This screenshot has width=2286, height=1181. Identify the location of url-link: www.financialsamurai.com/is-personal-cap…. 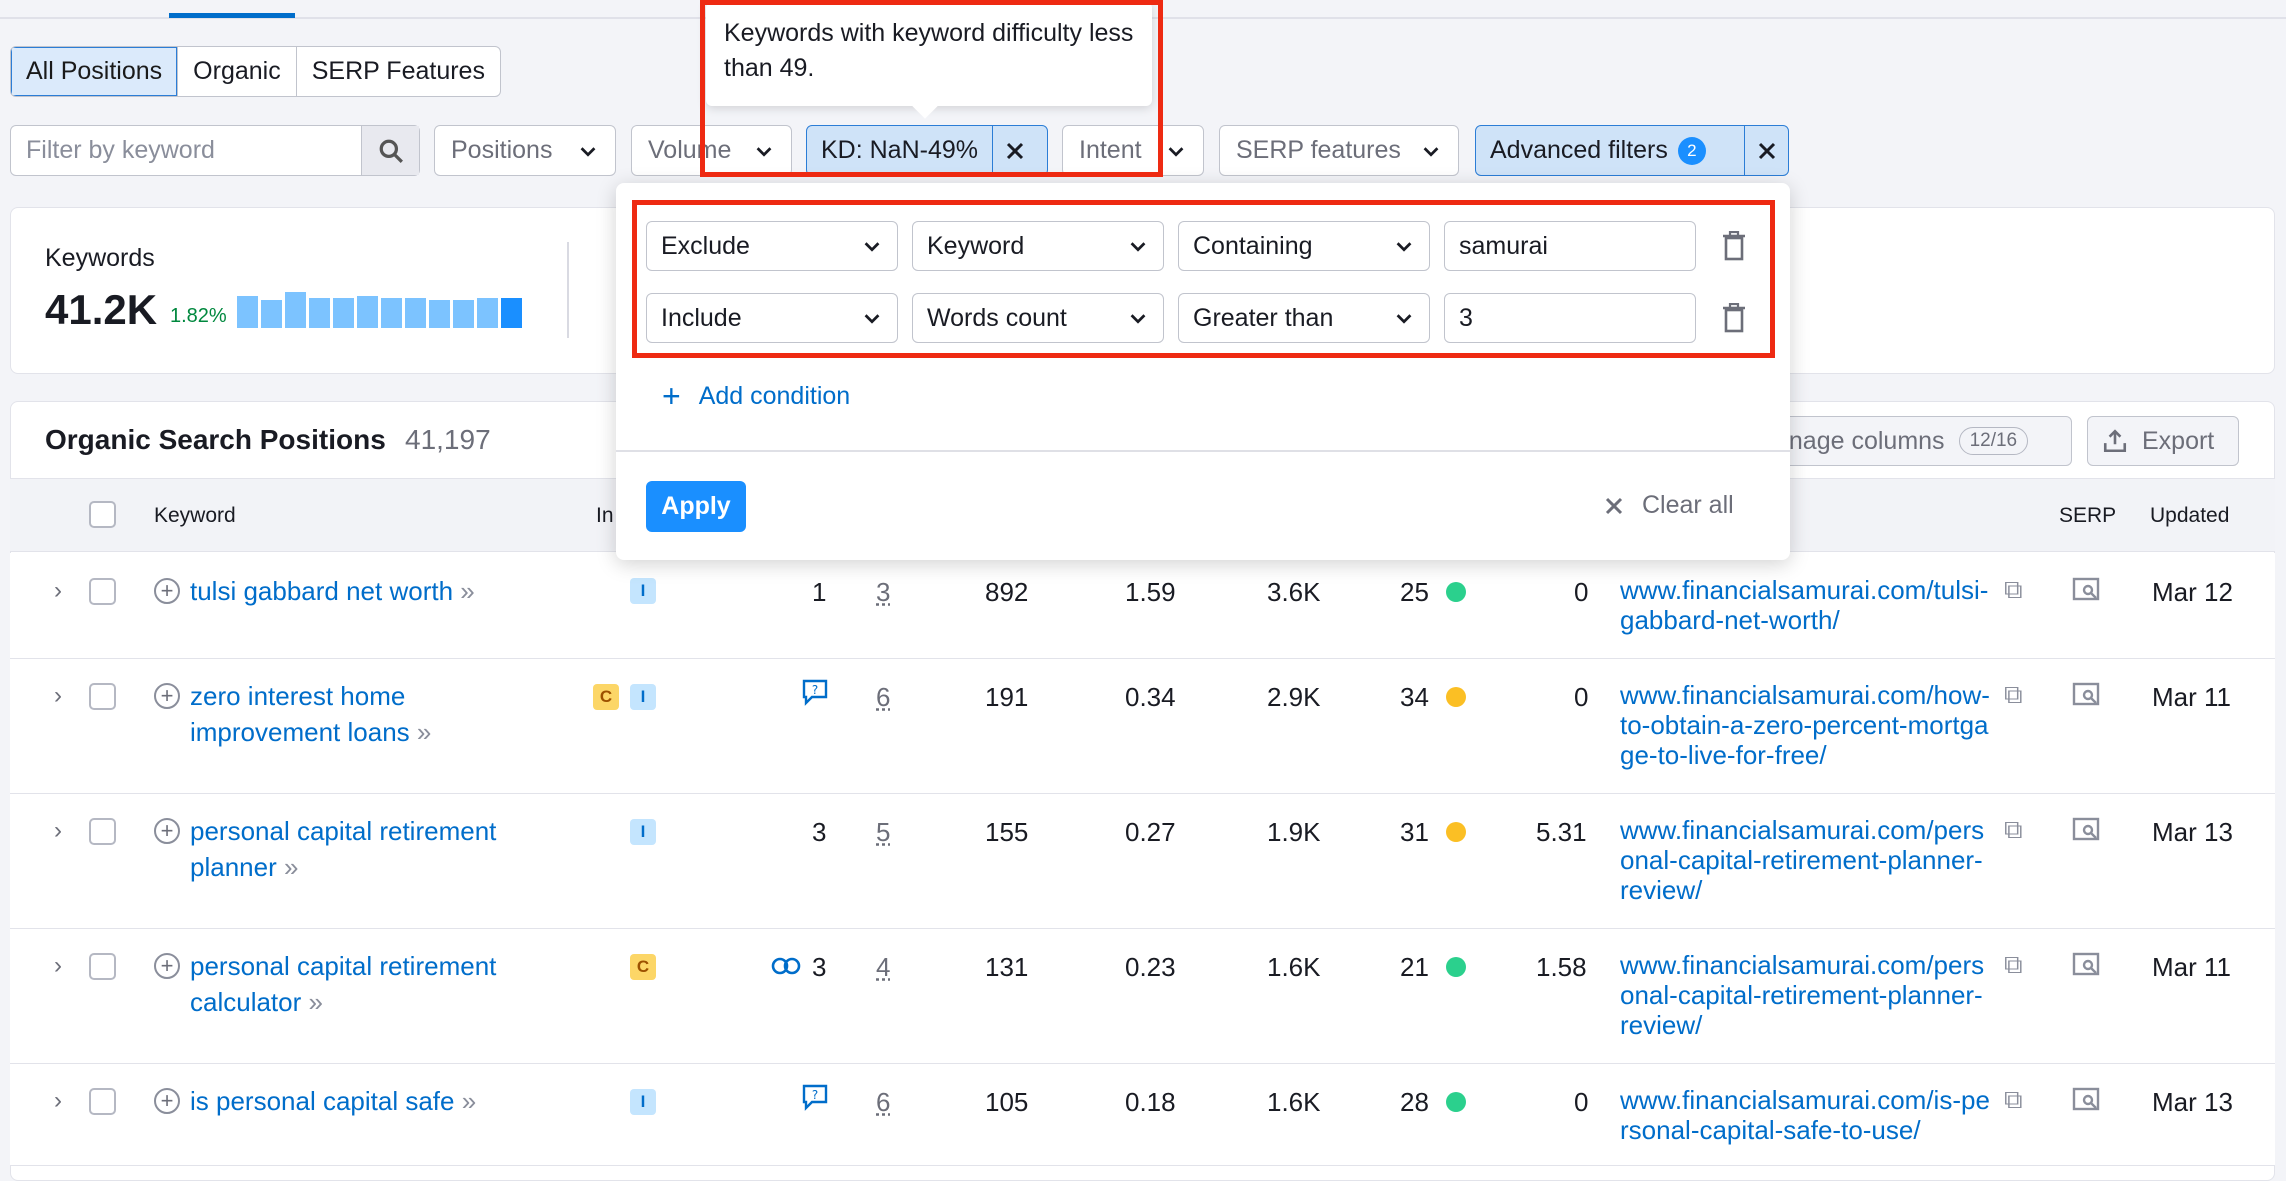
(1805, 1115).